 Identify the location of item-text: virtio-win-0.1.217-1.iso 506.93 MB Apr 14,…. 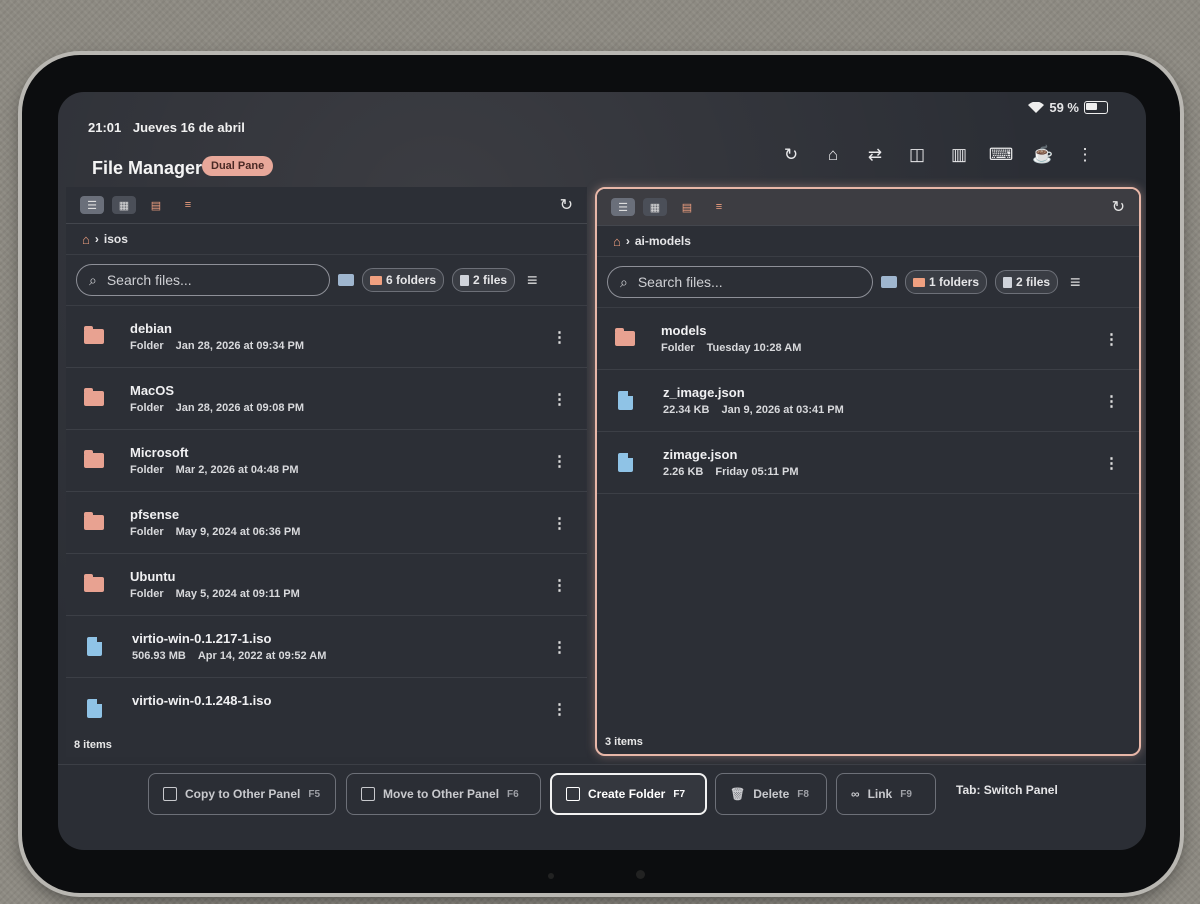
(235, 646).